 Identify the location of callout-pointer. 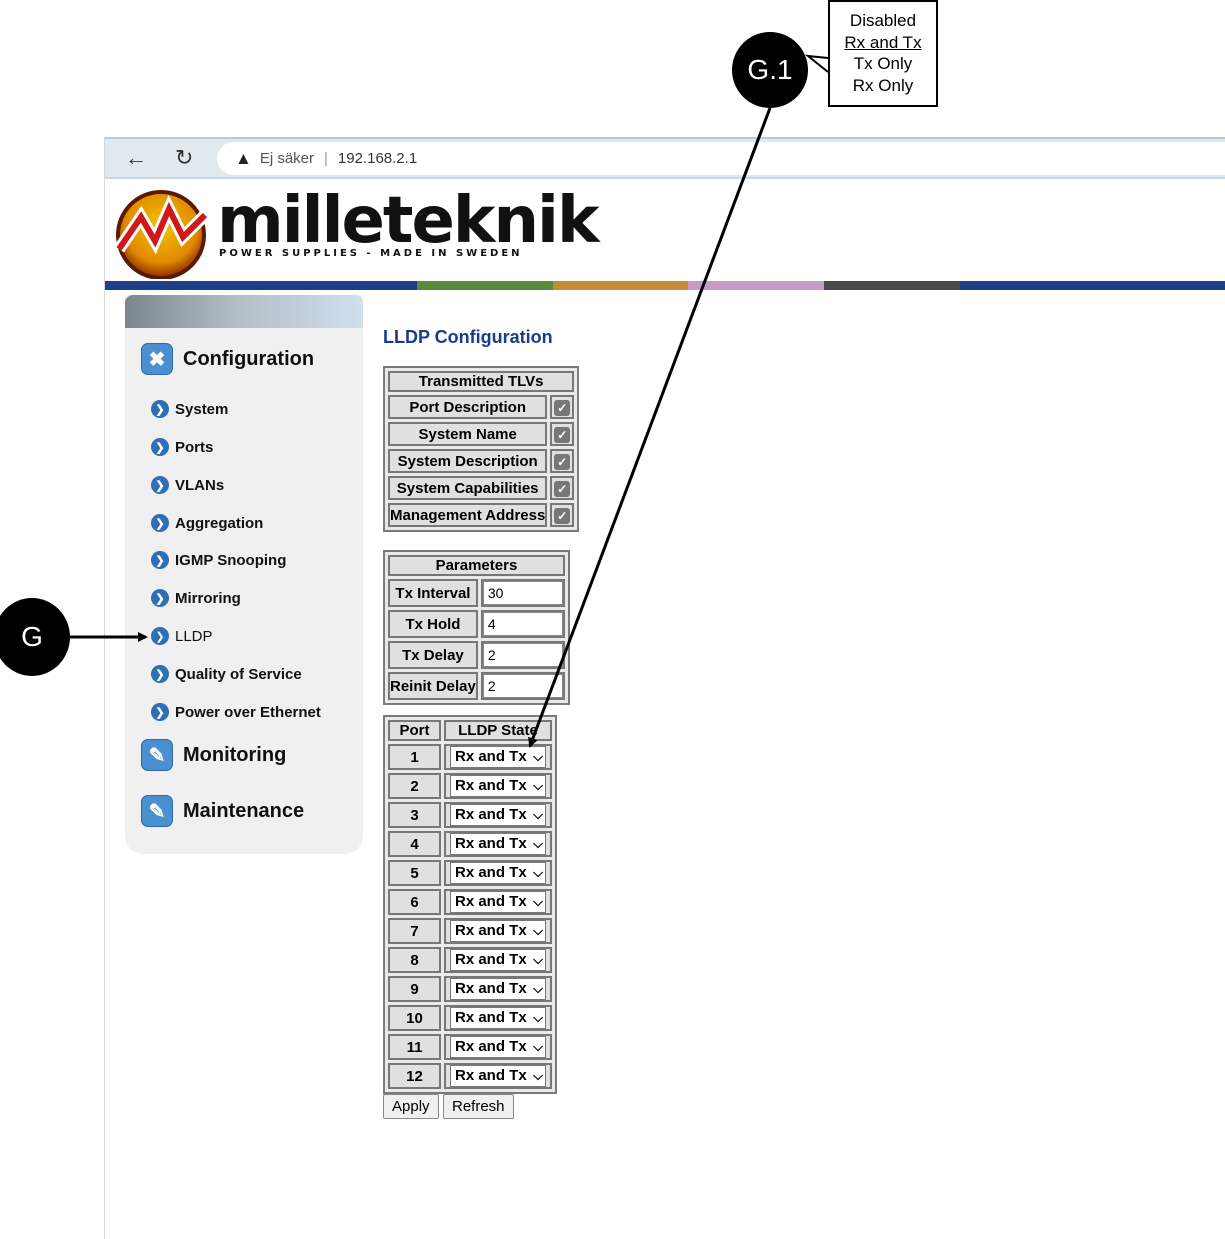
(816, 63).